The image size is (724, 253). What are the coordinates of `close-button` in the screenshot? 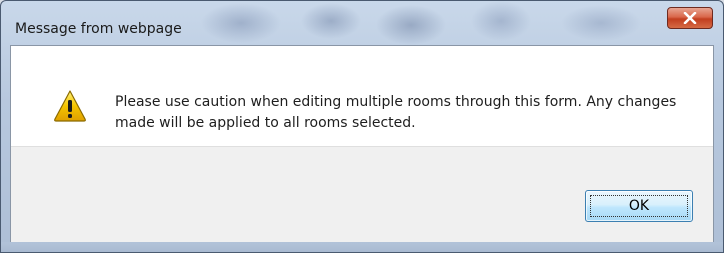 It's located at (690, 18).